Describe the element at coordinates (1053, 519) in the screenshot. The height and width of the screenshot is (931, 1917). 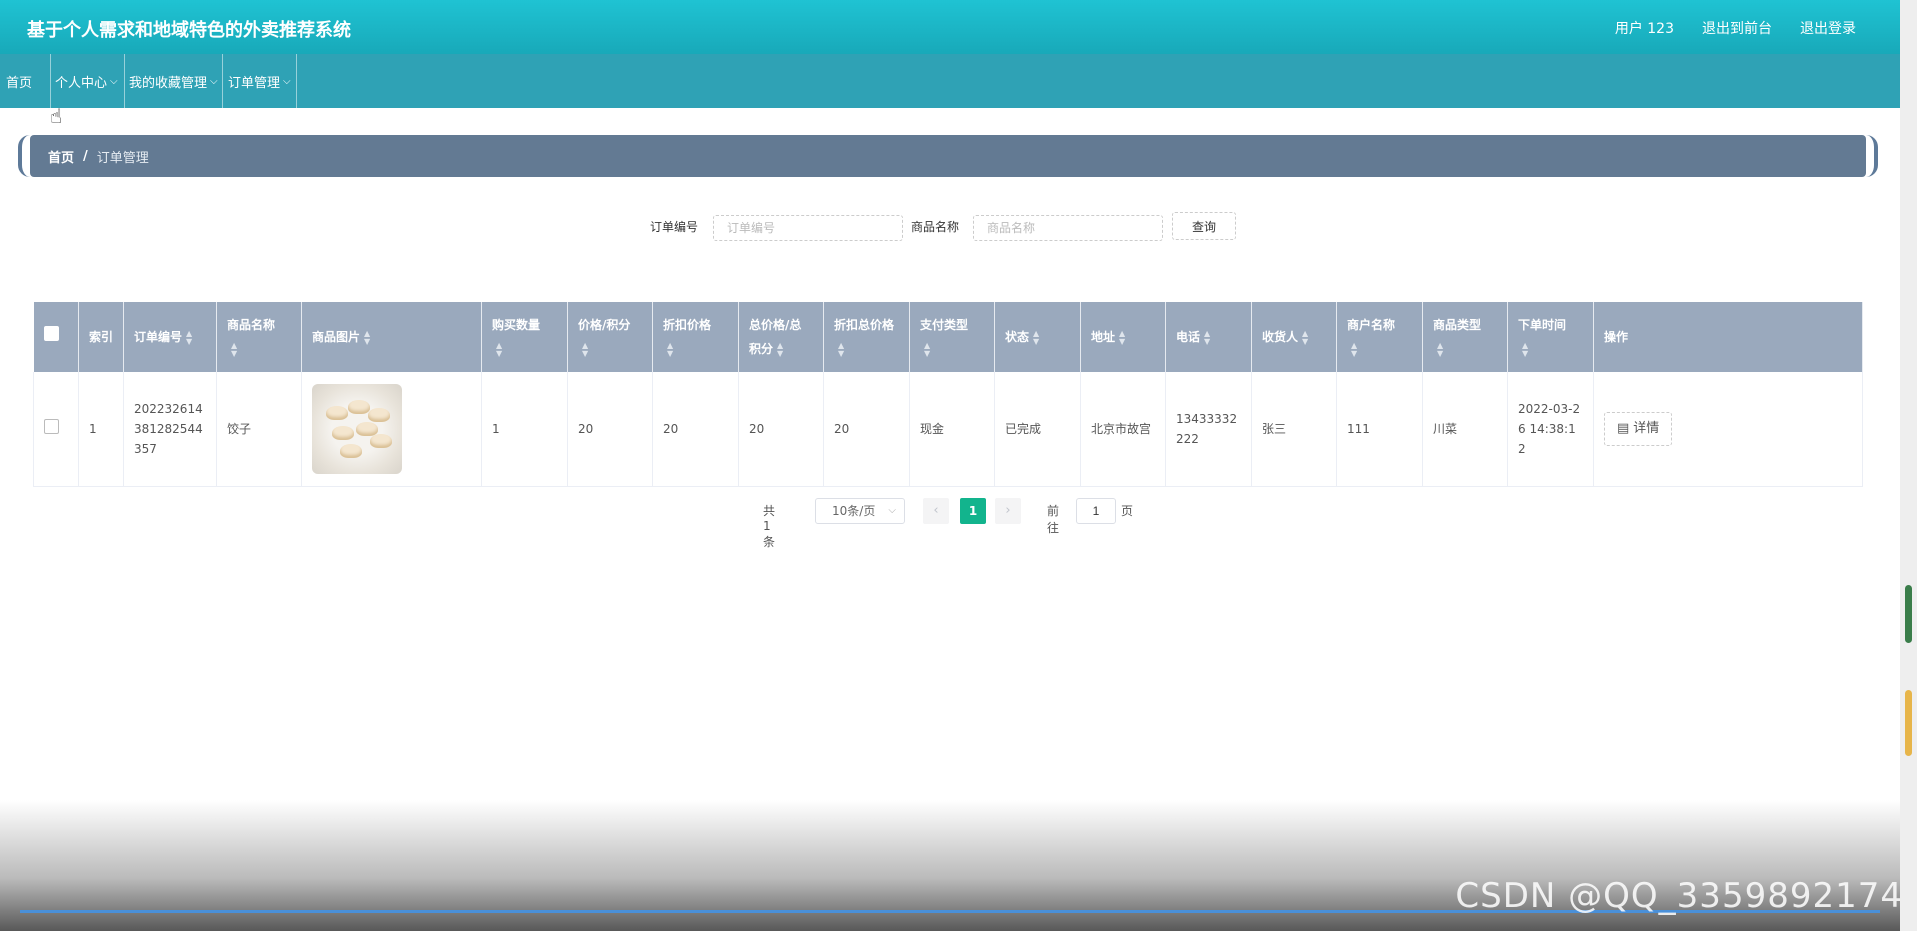
I see `goto-label: 前往` at that location.